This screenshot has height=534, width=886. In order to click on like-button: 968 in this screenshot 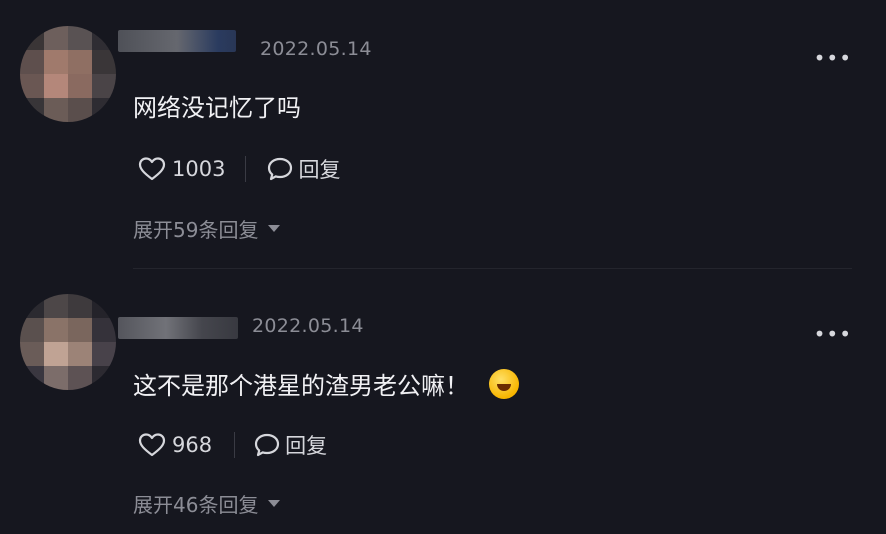, I will do `click(175, 445)`.